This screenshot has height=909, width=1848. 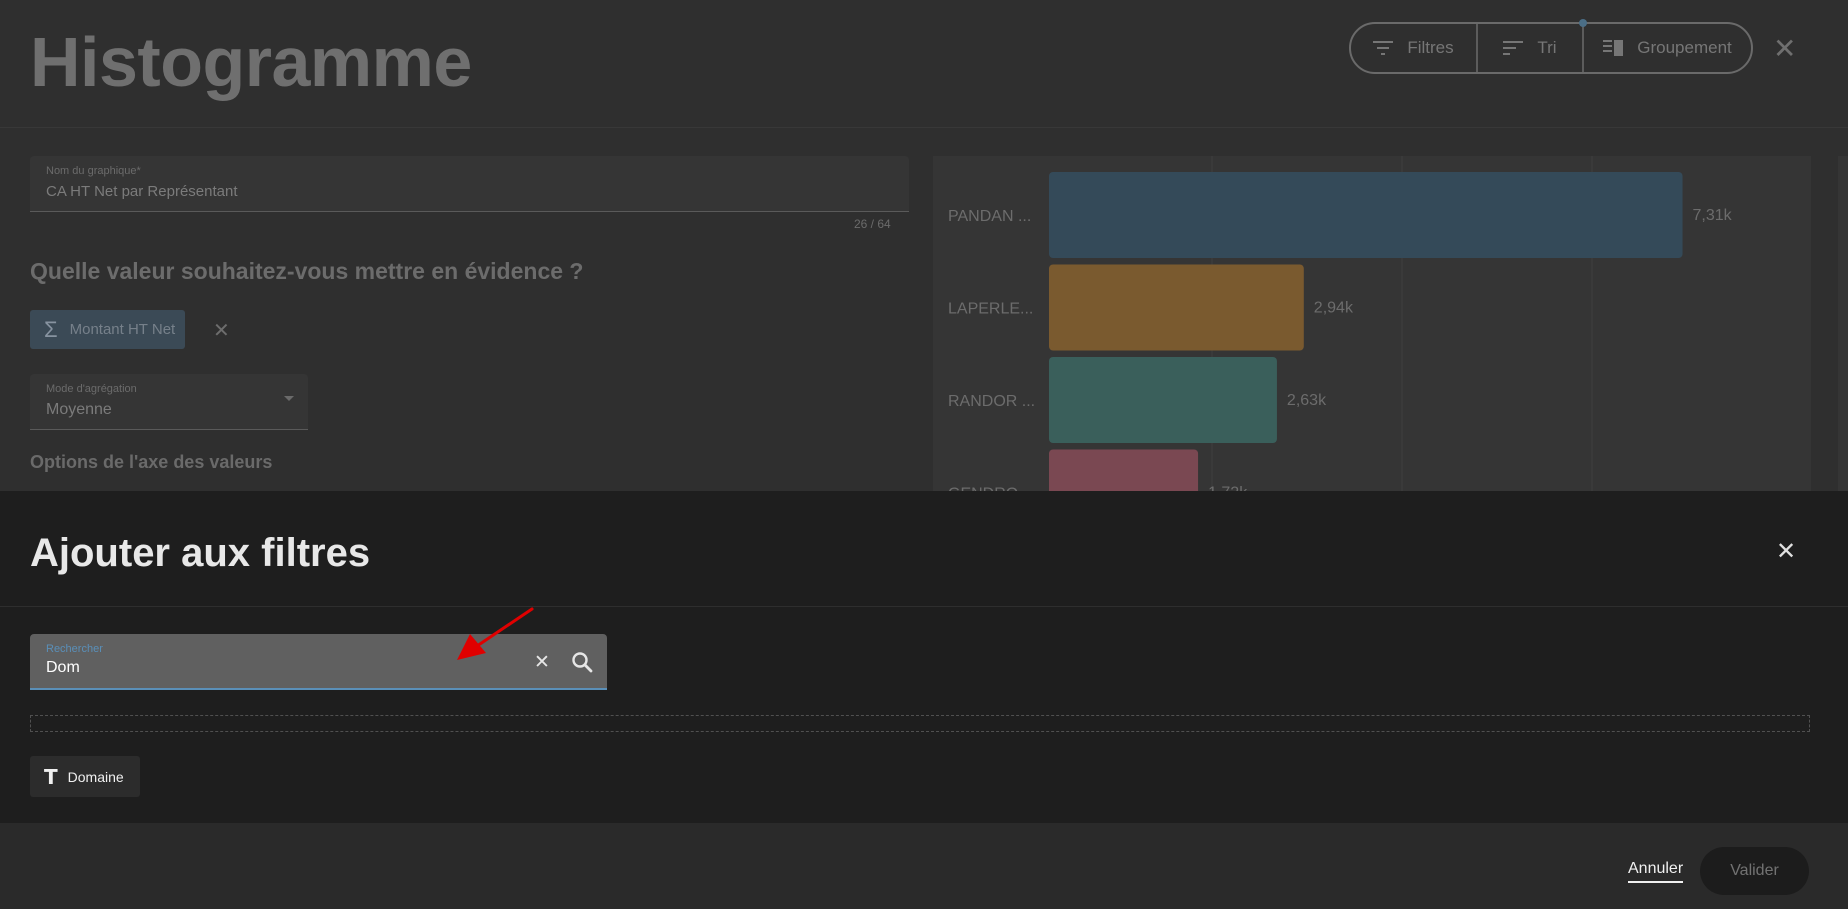 What do you see at coordinates (872, 224) in the screenshot?
I see `chart-name-counter: 26 / 64` at bounding box center [872, 224].